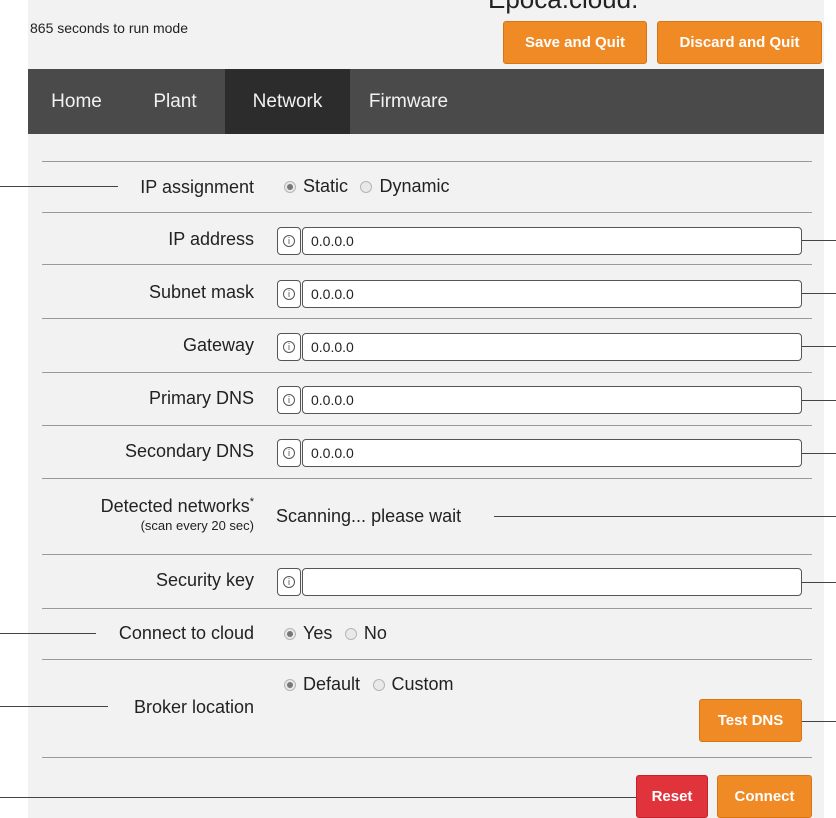  What do you see at coordinates (552, 241) in the screenshot?
I see `ip-address-input` at bounding box center [552, 241].